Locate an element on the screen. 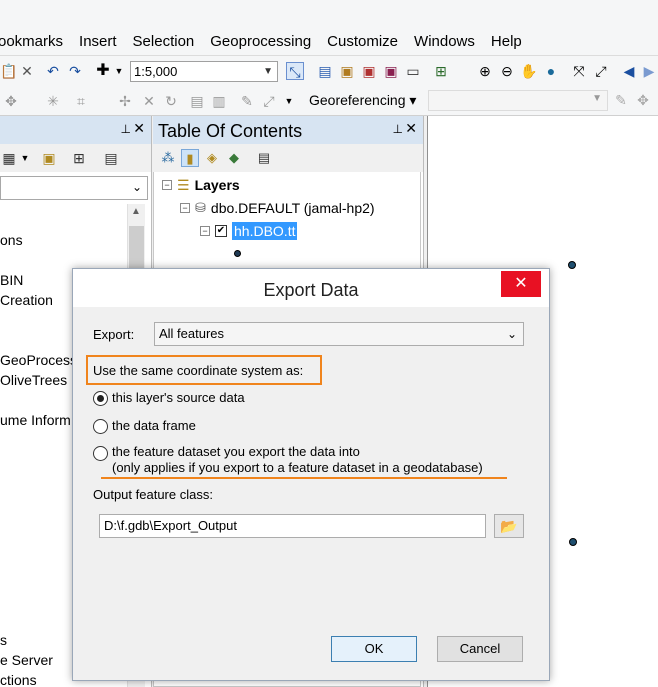 This screenshot has width=658, height=687. export-label: Export: is located at coordinates (114, 334).